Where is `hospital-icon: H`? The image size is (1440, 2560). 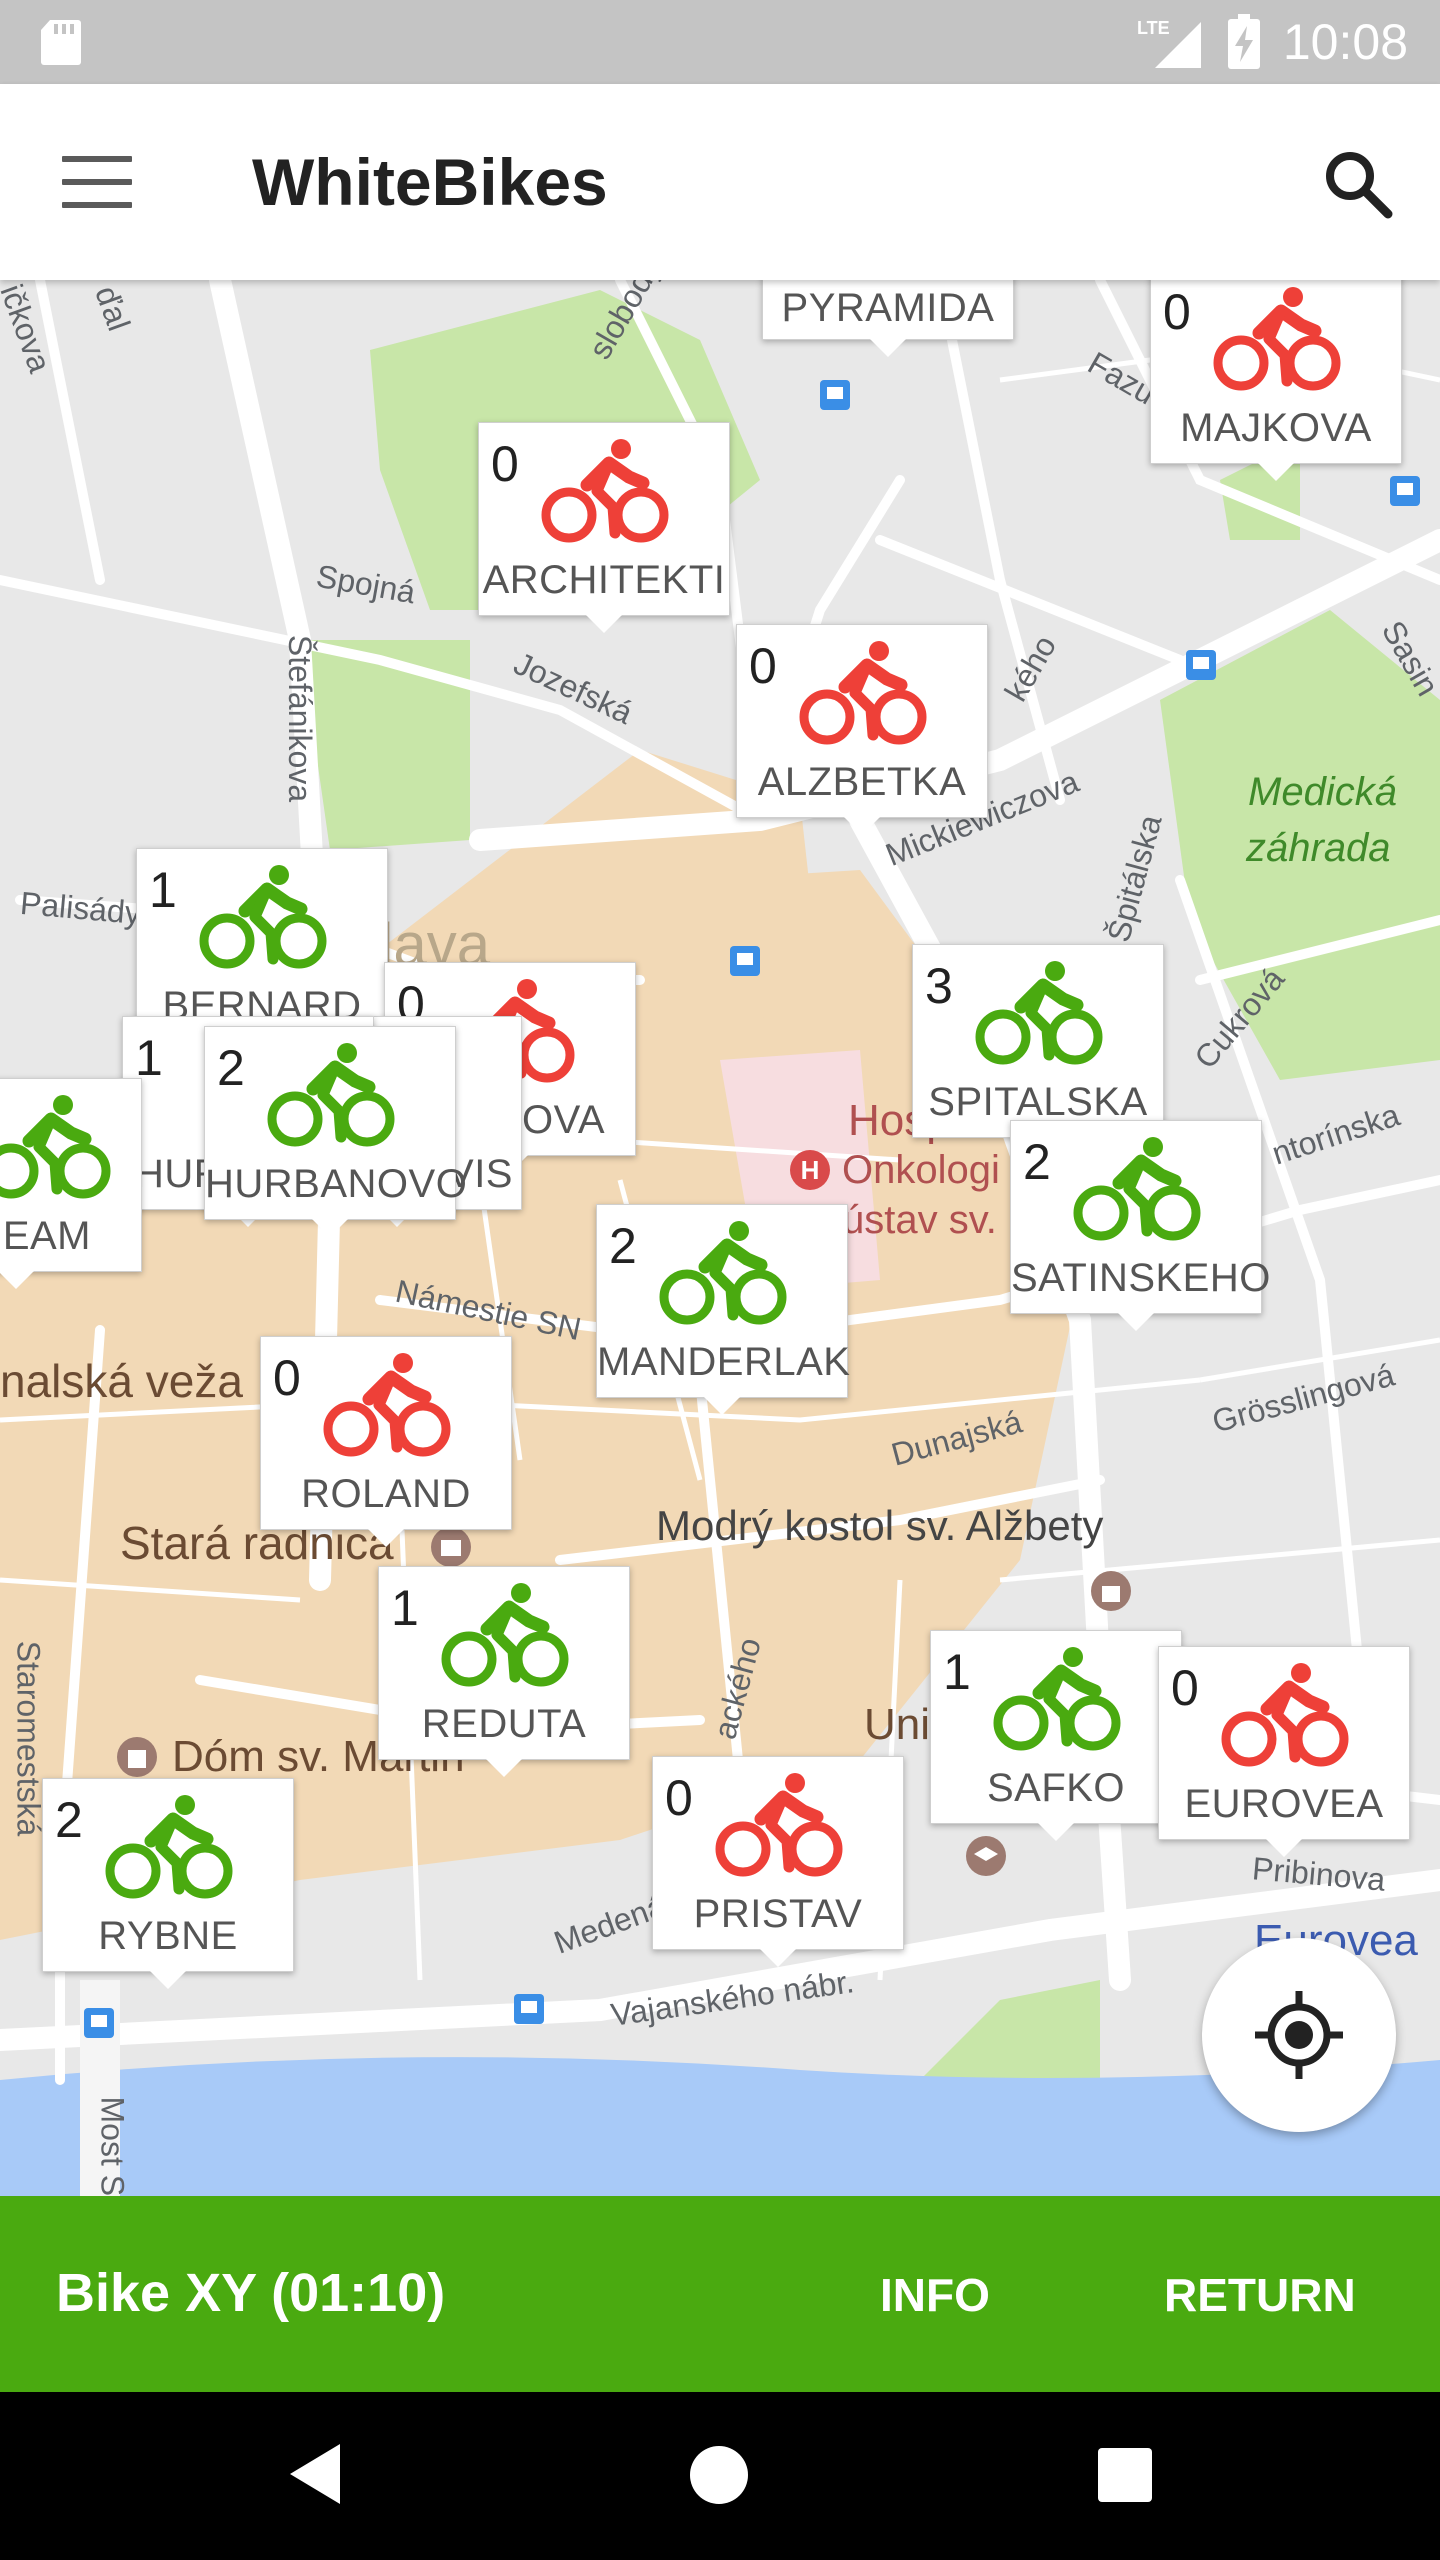
hospital-icon: H is located at coordinates (810, 1170).